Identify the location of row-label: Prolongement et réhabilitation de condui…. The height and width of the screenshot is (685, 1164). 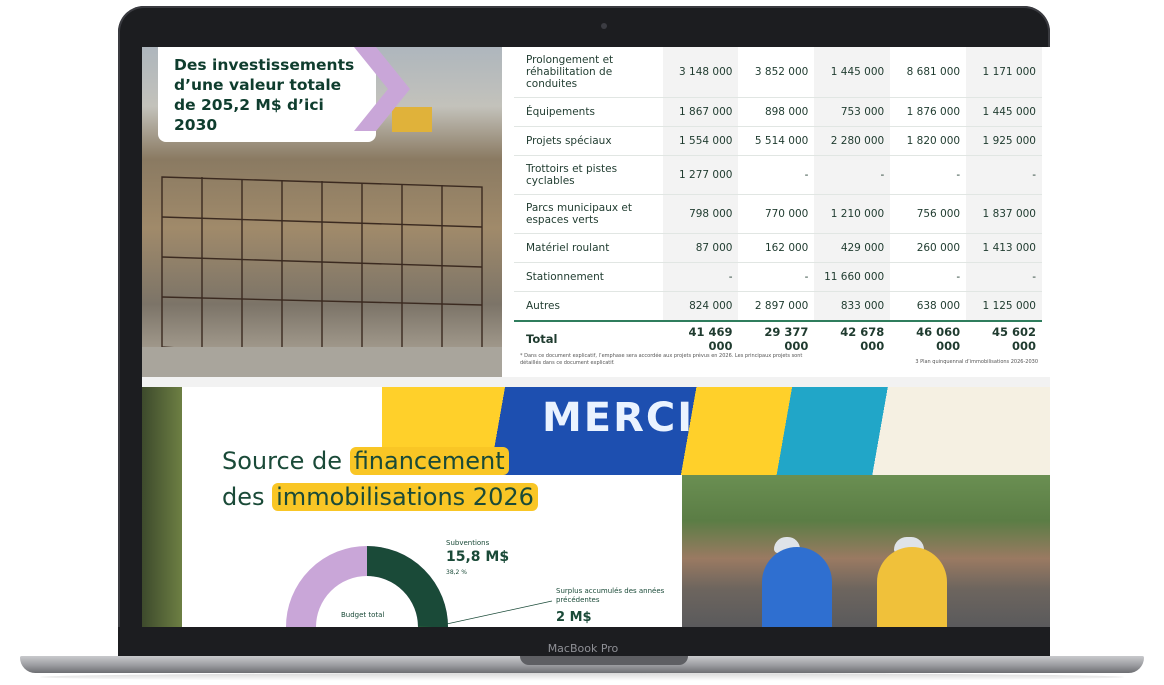
(588, 72).